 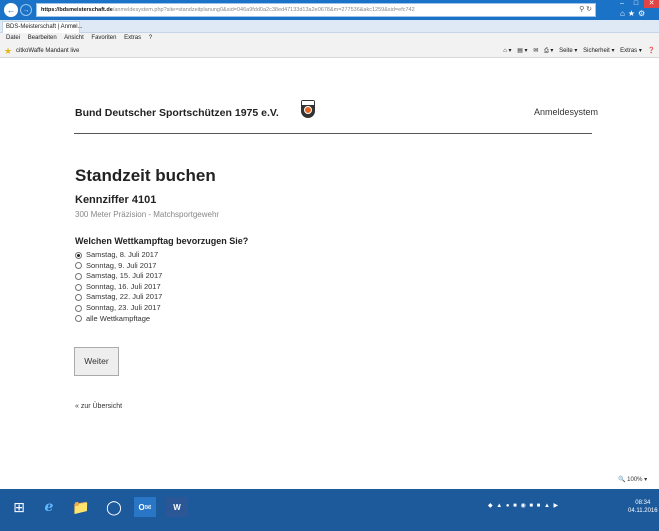 What do you see at coordinates (308, 109) in the screenshot?
I see `bds-logo` at bounding box center [308, 109].